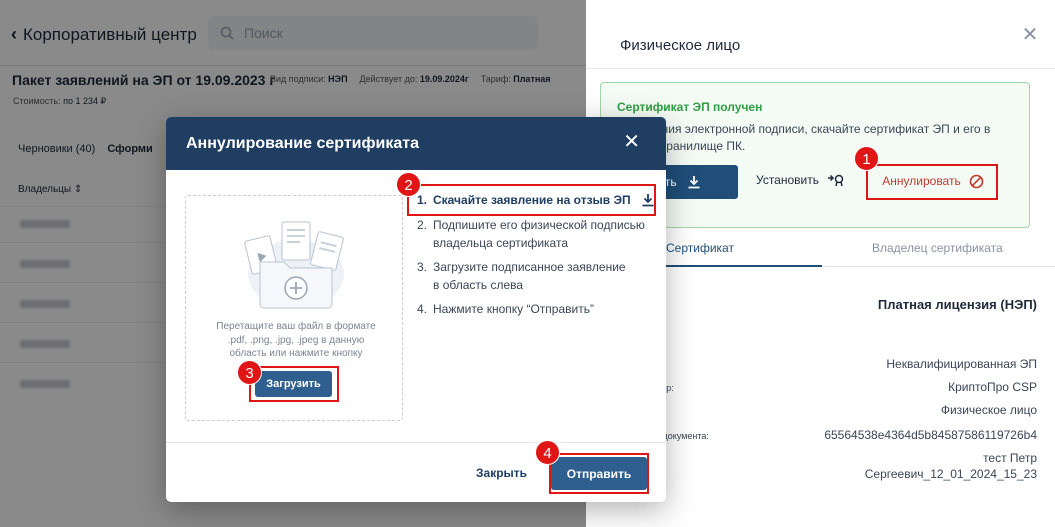  I want to click on step-number: 4., so click(422, 309).